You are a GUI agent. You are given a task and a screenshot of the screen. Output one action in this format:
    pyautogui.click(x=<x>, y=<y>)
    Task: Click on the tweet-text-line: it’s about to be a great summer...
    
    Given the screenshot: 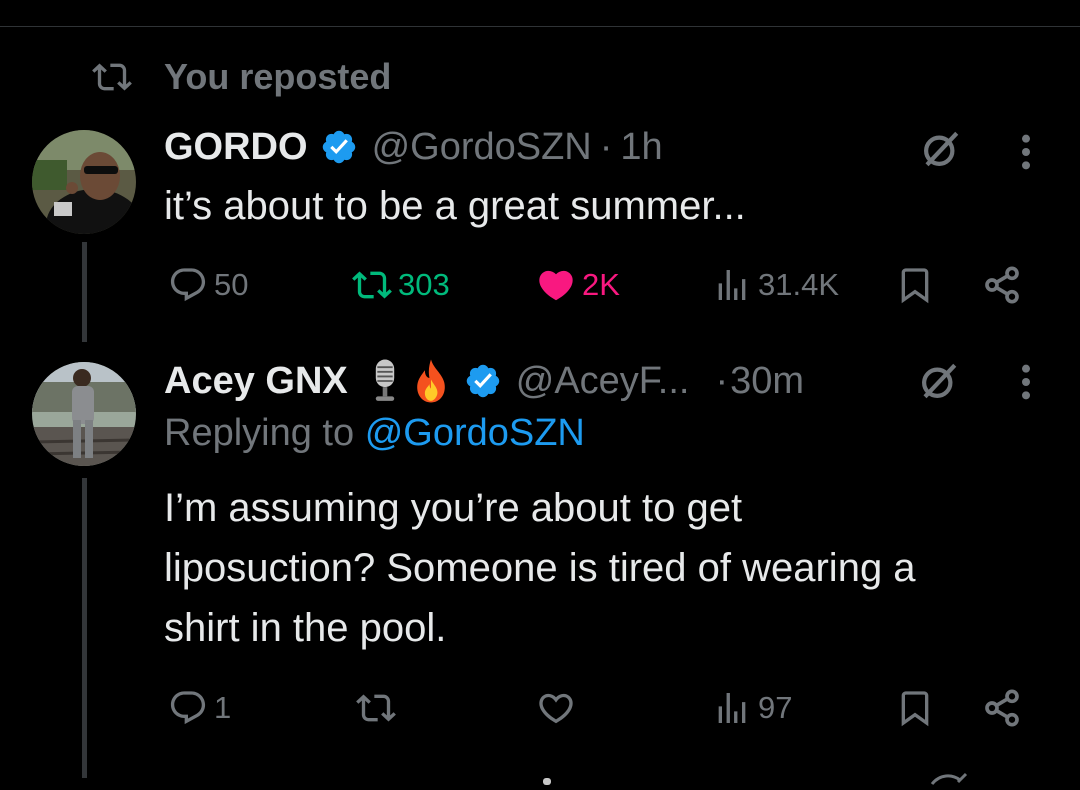 What is the action you would take?
    pyautogui.click(x=455, y=206)
    